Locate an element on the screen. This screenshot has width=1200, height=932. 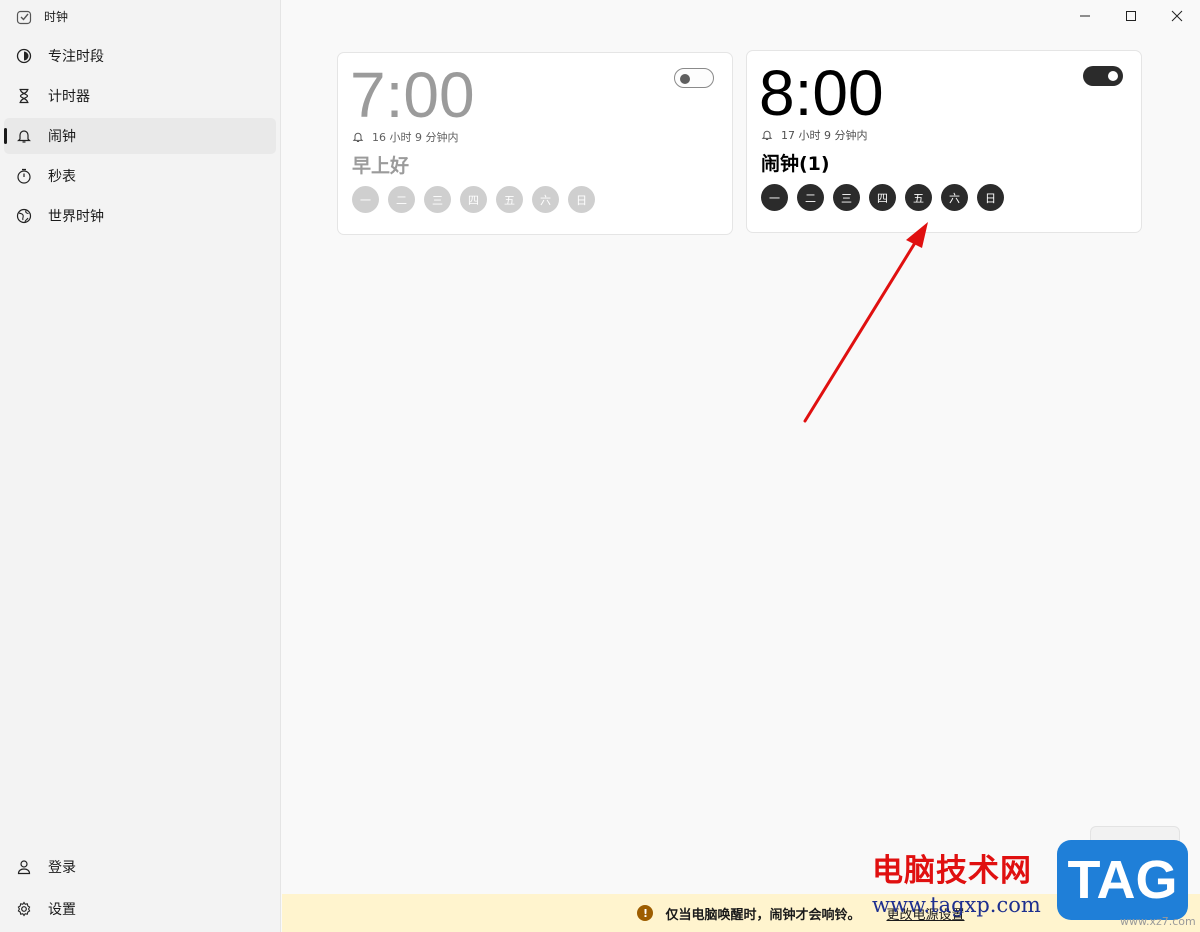
watermark-logo: TAG is located at coordinates (1122, 880).